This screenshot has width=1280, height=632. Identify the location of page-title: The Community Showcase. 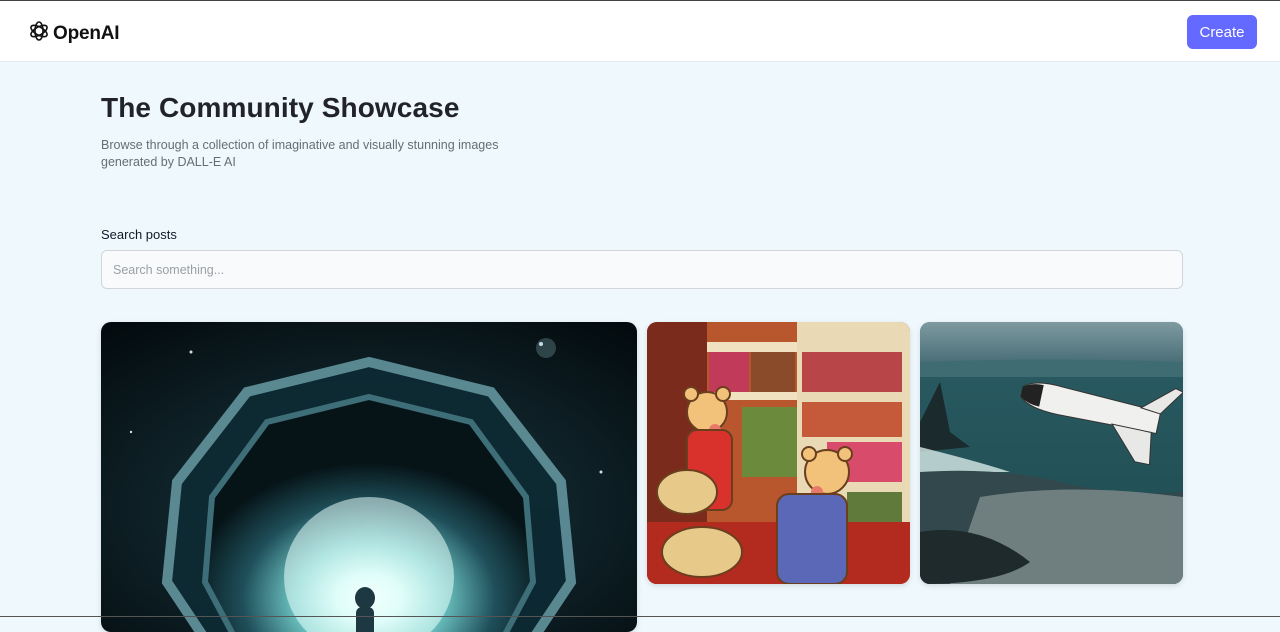
(280, 107).